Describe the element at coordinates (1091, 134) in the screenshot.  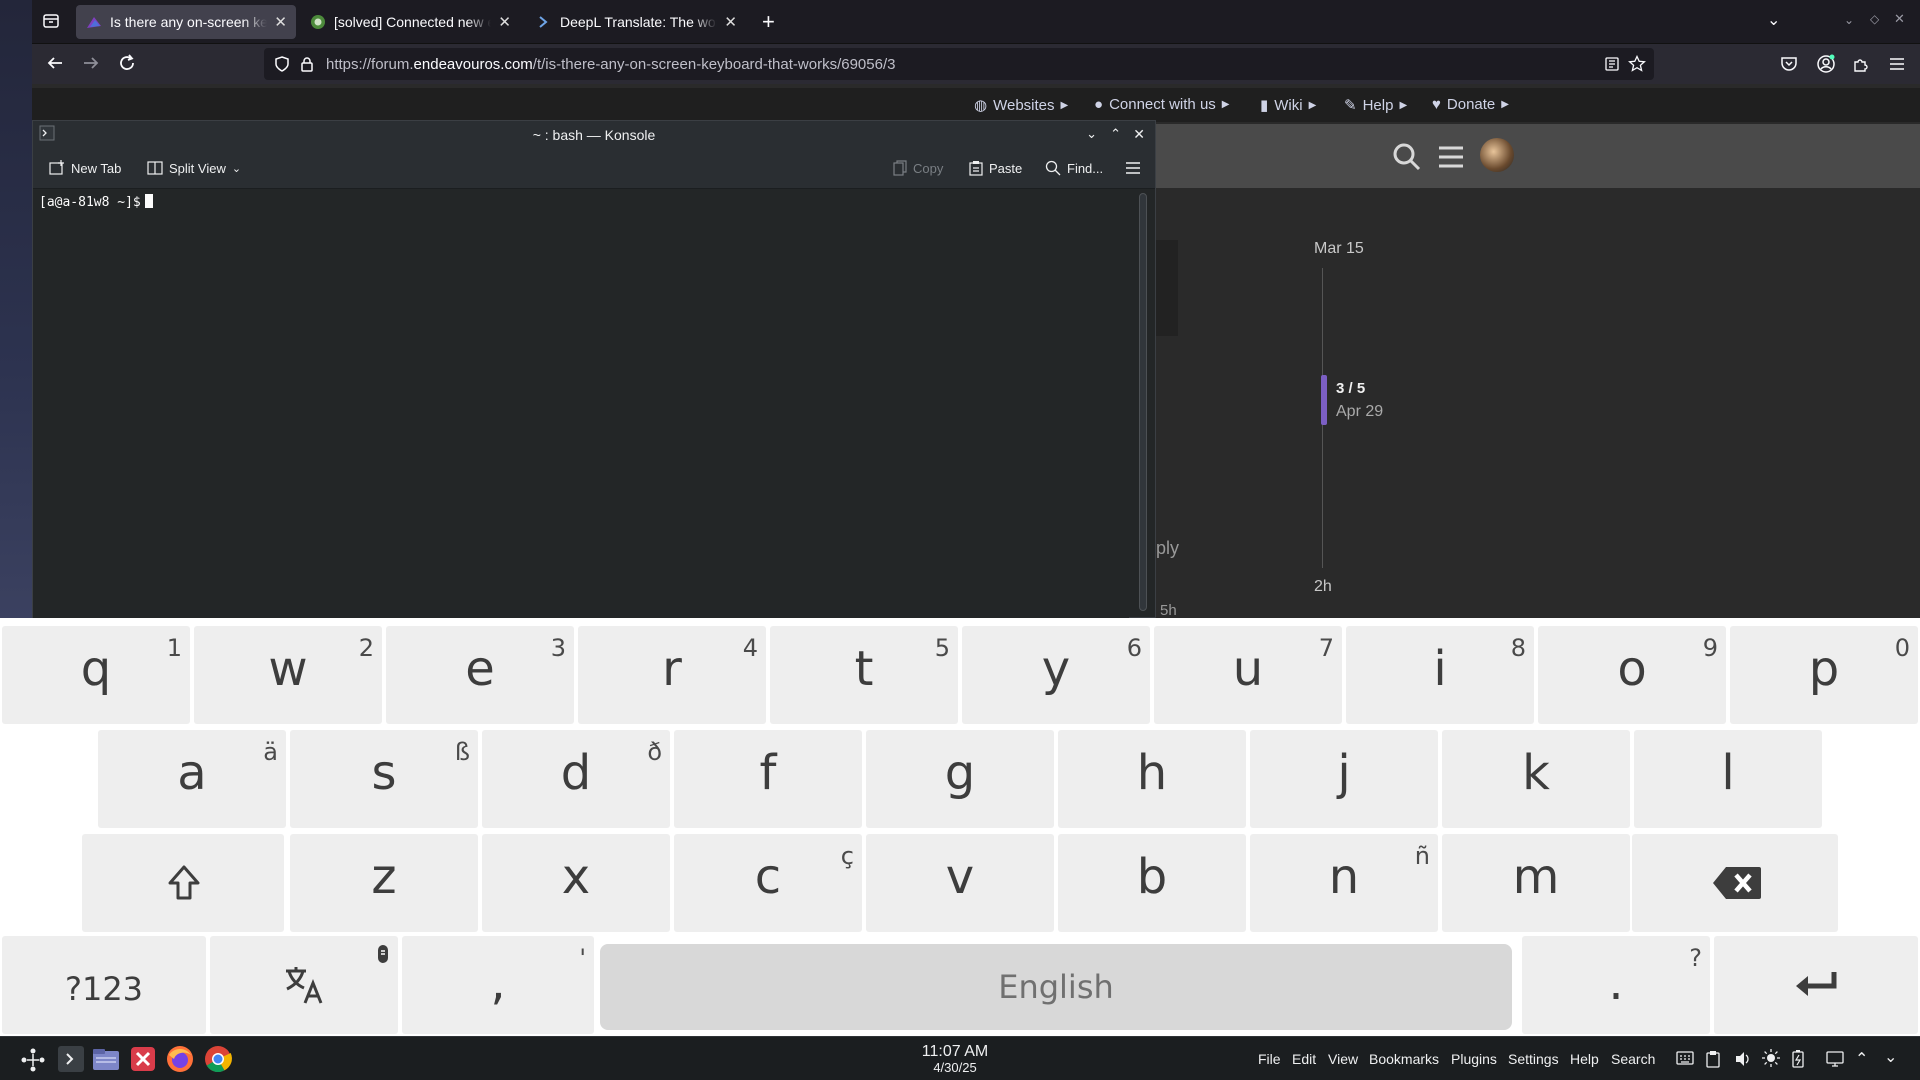
I see `minimize-chevron-icon: ⌄` at that location.